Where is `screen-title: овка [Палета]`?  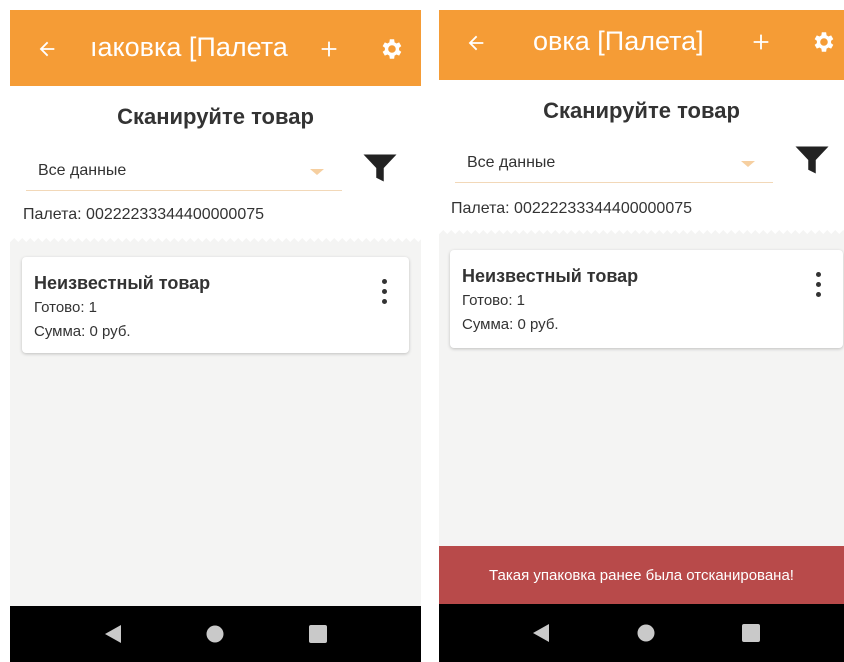
screen-title: овка [Палета] is located at coordinates (628, 41).